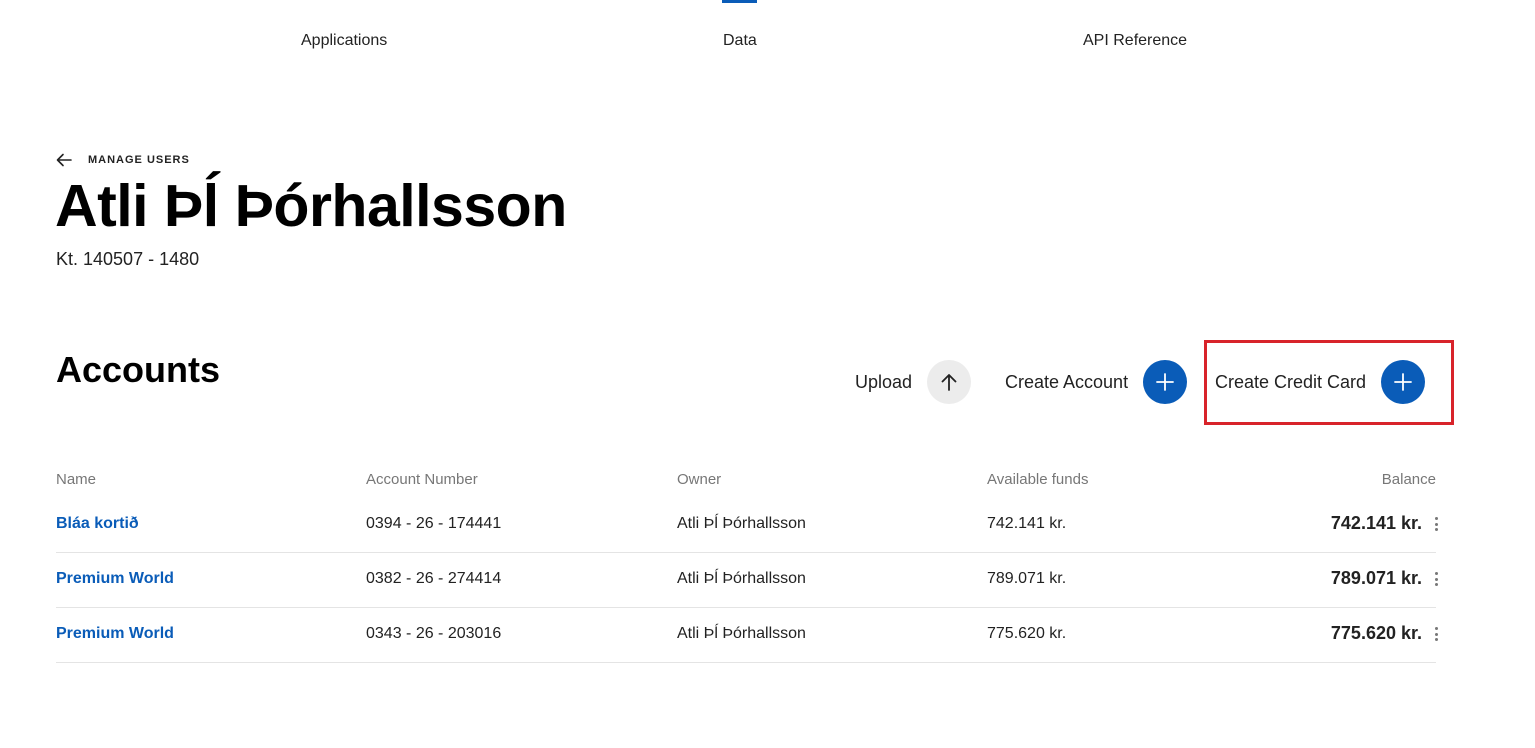 This screenshot has width=1535, height=748. What do you see at coordinates (1027, 523) in the screenshot?
I see `available-funds: 742.141 kr.` at bounding box center [1027, 523].